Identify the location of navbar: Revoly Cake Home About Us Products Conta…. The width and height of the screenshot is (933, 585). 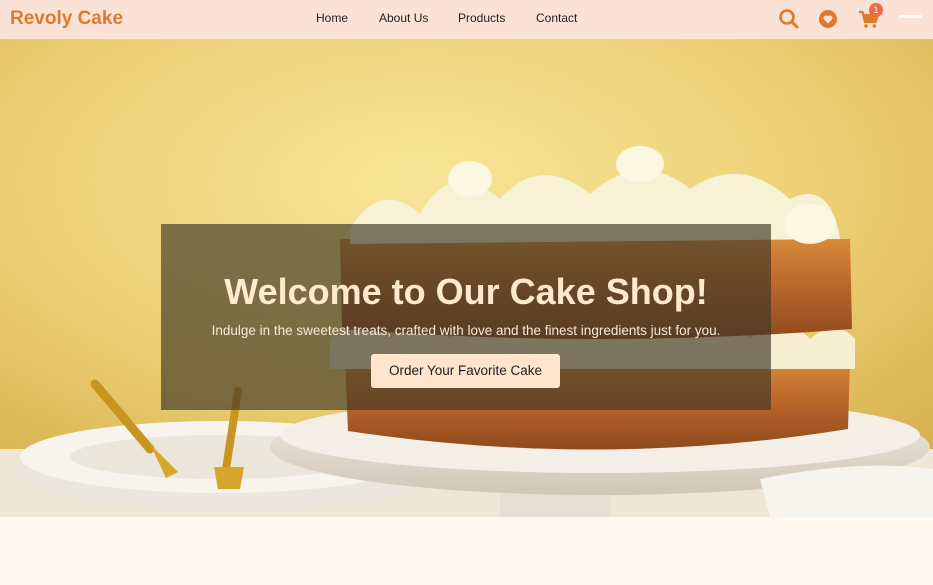
(466, 19).